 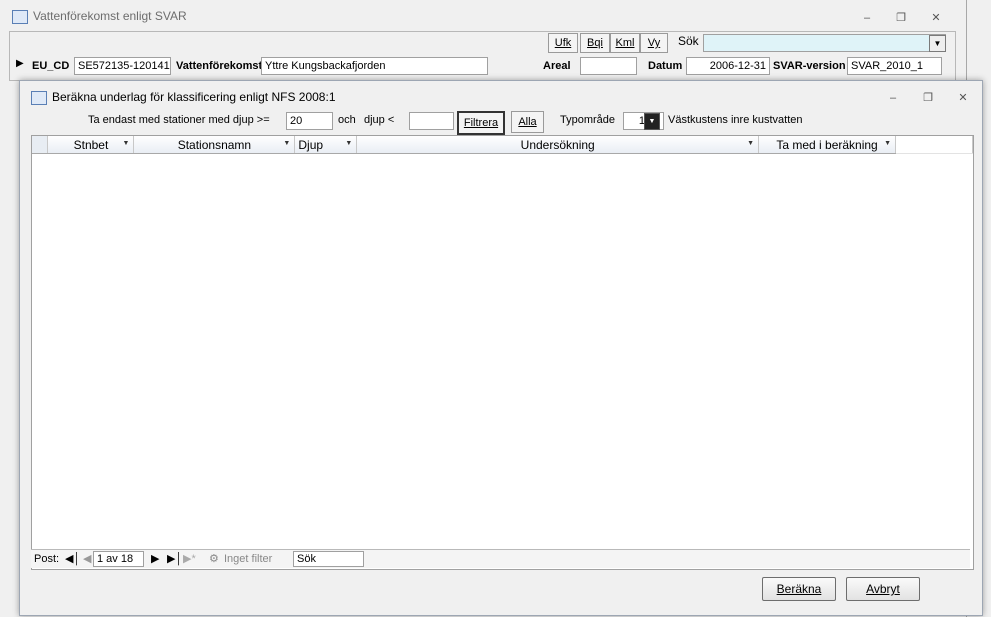 I want to click on column-header-undersokning: Undersökning ▼, so click(x=558, y=145).